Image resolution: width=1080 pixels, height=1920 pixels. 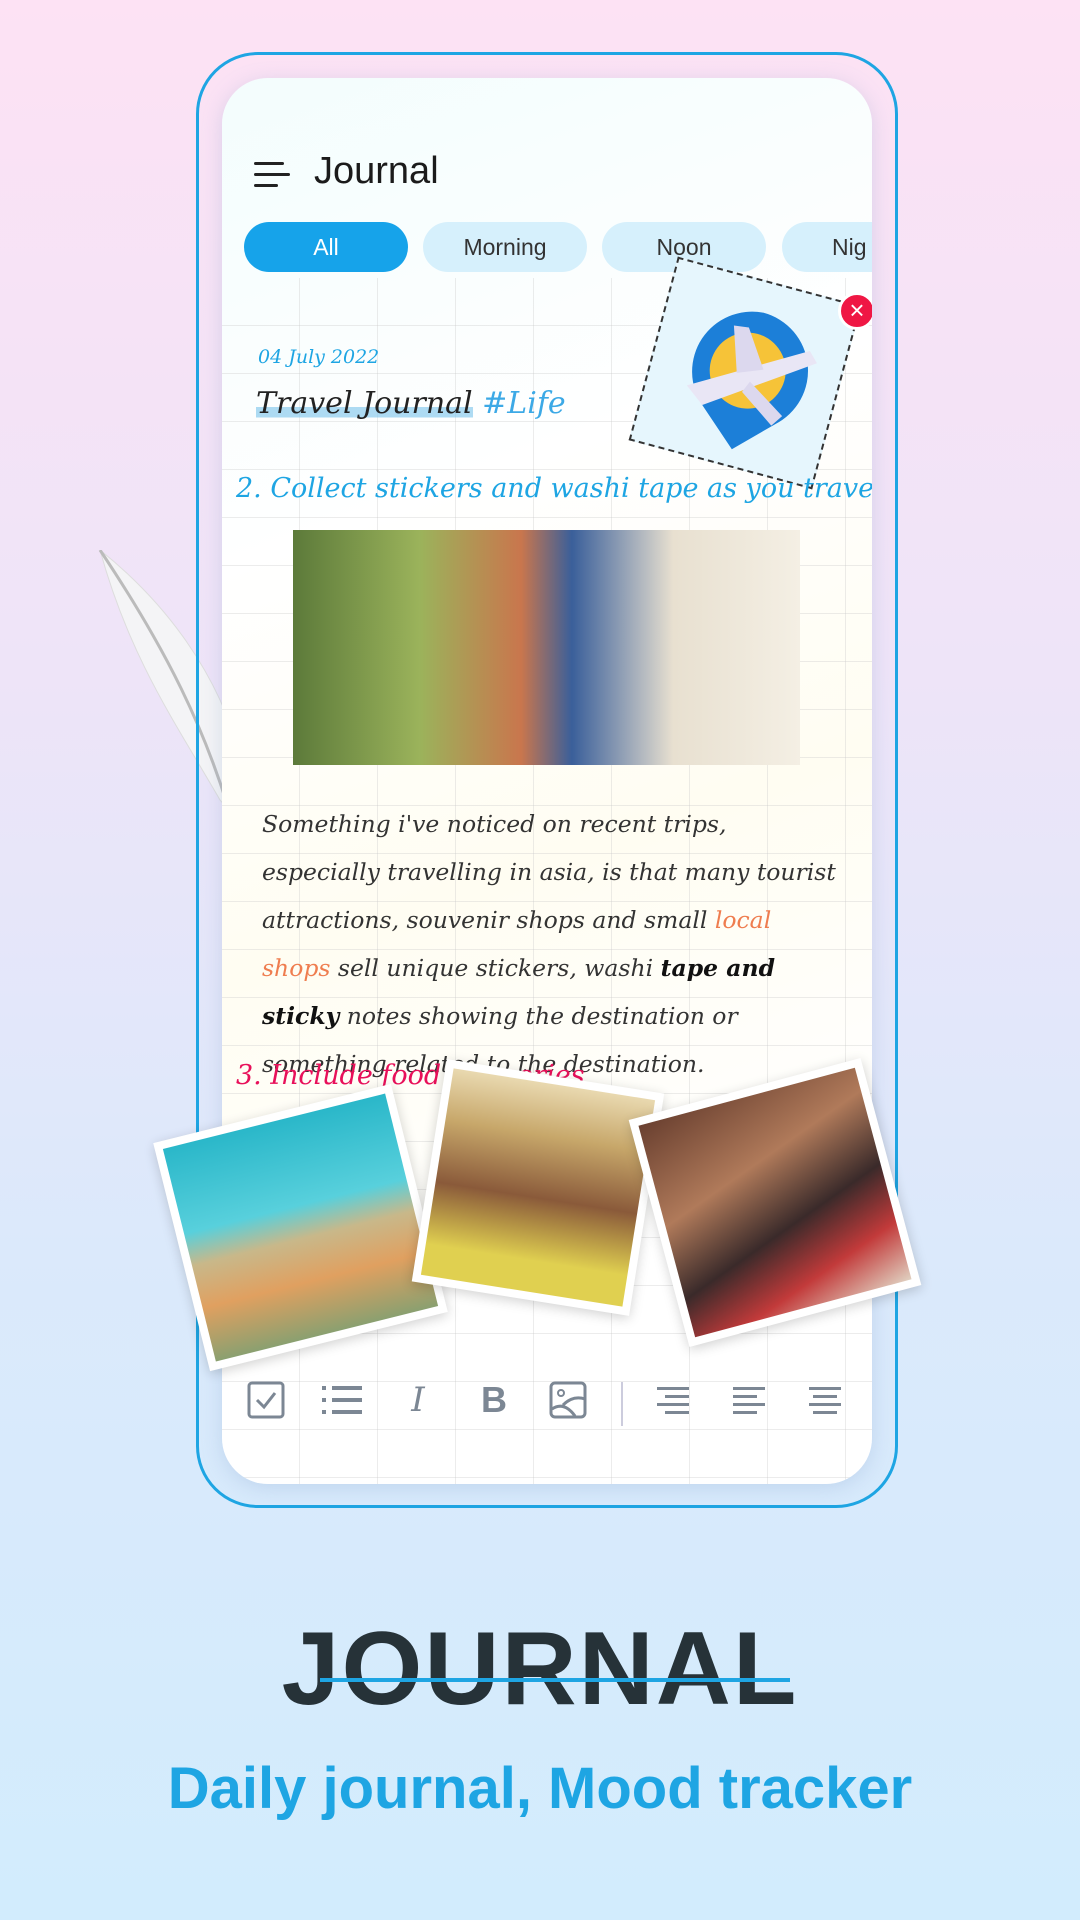 What do you see at coordinates (505, 247) in the screenshot?
I see `tab-morning: Morning` at bounding box center [505, 247].